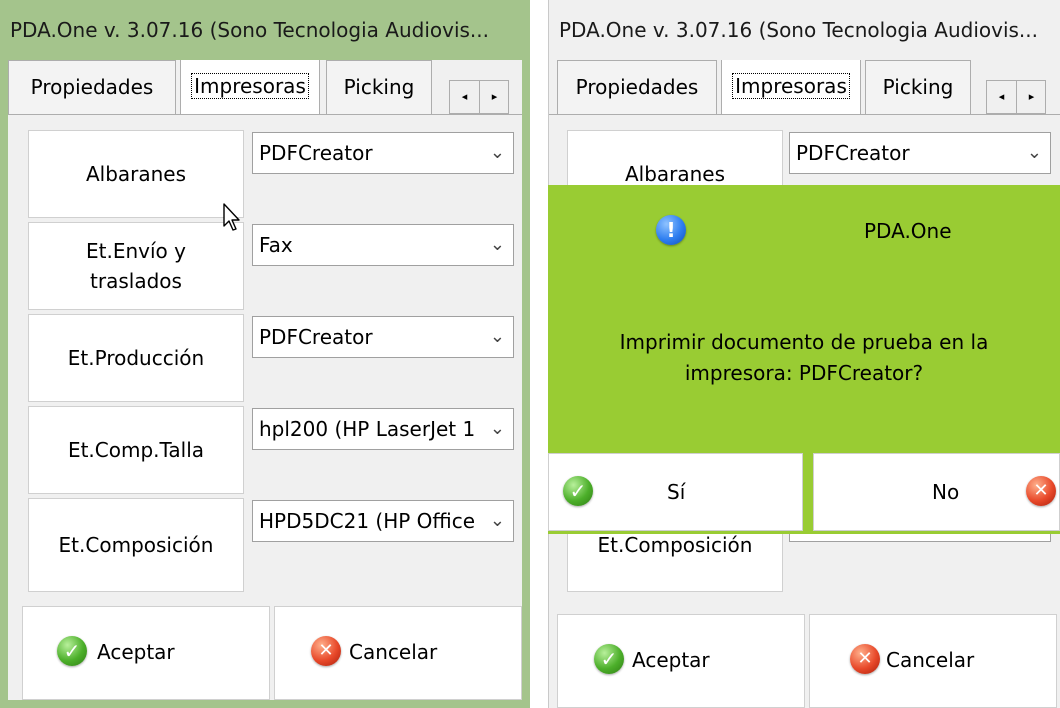  I want to click on no-label: No, so click(946, 492).